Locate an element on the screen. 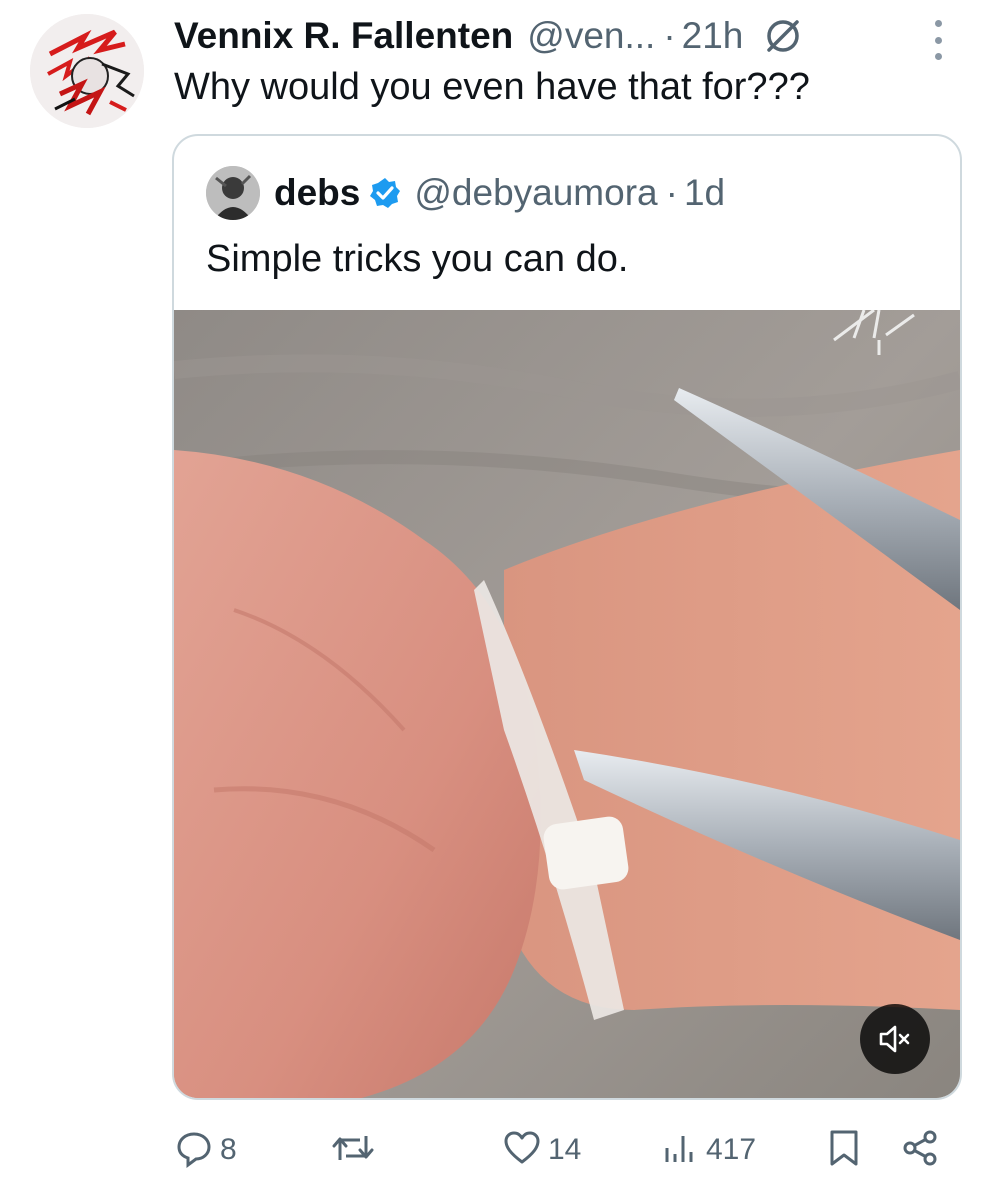 This screenshot has height=1200, width=995. tweet-time: 21h is located at coordinates (713, 36).